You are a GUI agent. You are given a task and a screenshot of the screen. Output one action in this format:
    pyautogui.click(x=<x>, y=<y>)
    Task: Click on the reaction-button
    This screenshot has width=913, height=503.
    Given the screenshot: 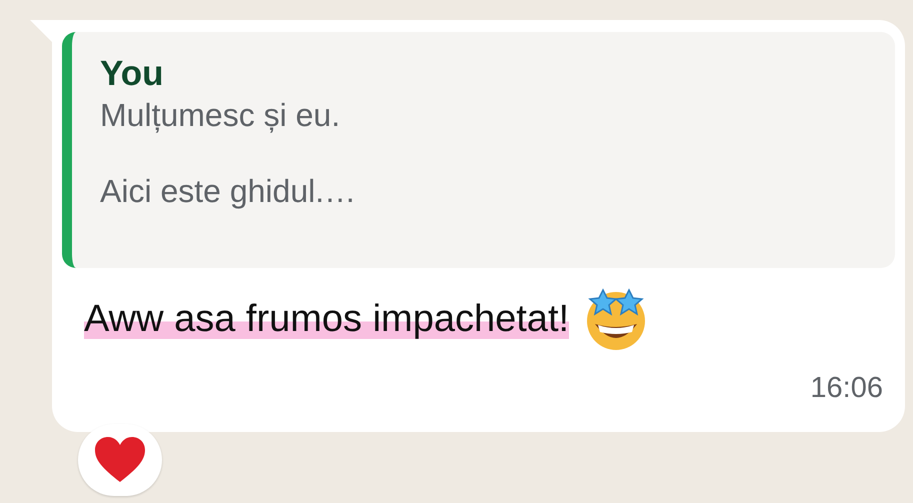 What is the action you would take?
    pyautogui.click(x=120, y=460)
    